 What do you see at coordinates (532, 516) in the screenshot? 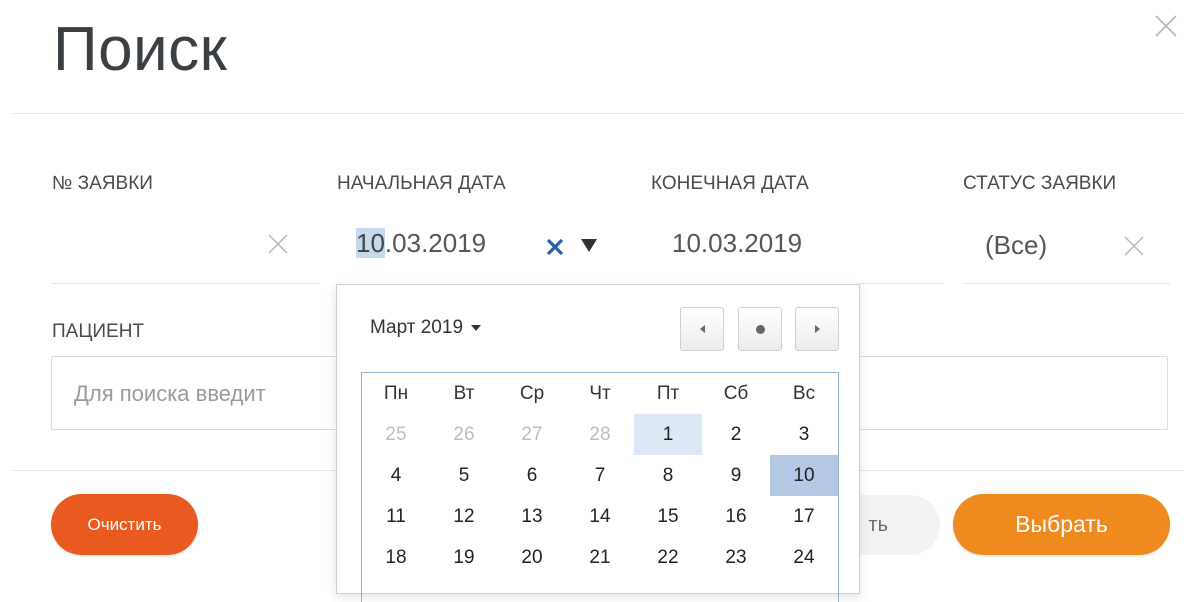
I see `calendar-day: 13` at bounding box center [532, 516].